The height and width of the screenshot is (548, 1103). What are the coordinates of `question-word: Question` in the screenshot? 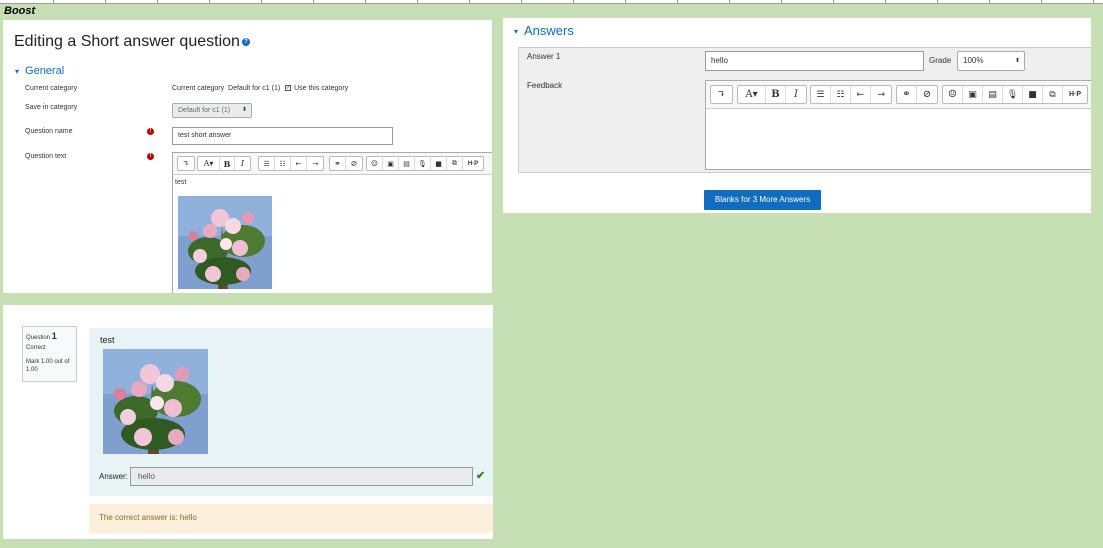 It's located at (38, 338).